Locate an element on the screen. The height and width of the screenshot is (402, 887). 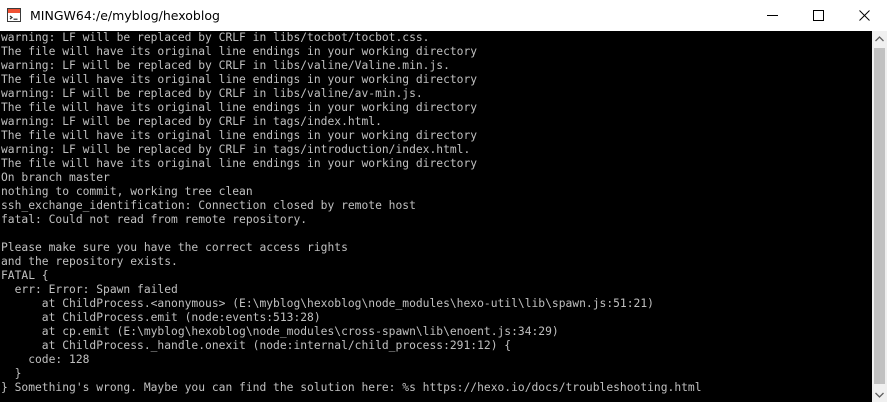
terminal-line: and the repository exists. is located at coordinates (89, 261).